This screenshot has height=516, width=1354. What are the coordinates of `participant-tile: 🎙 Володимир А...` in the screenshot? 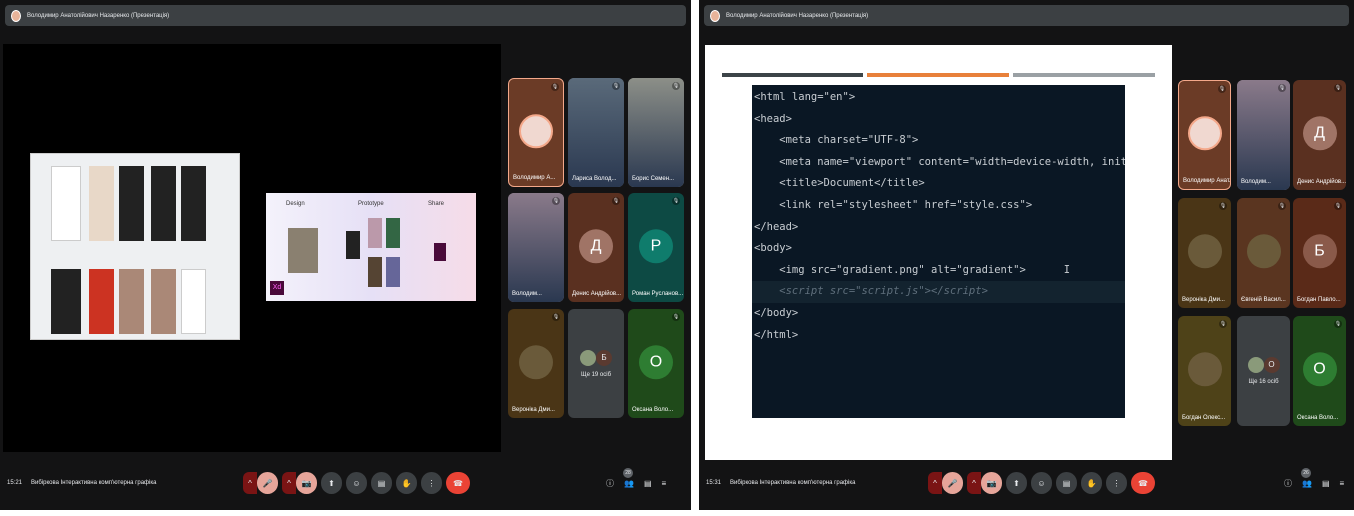 It's located at (536, 132).